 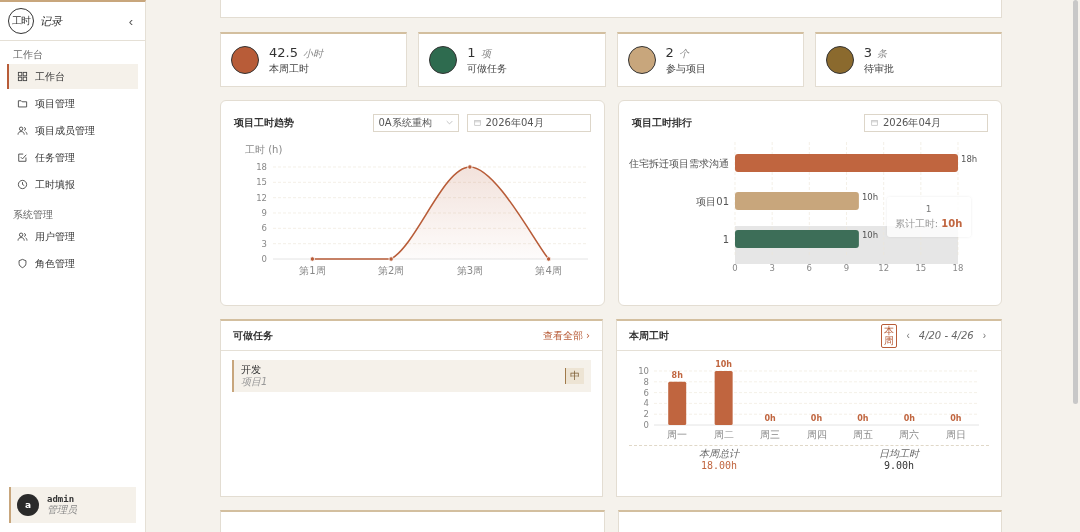 What do you see at coordinates (646, 403) in the screenshot?
I see `axis-tick: 4` at bounding box center [646, 403].